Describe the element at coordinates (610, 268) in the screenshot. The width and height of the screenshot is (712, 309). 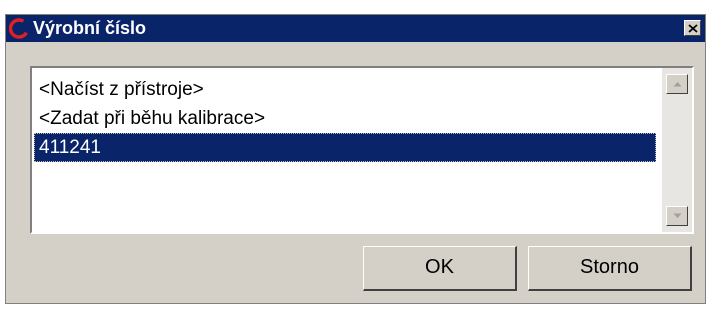
I see `cancel-button: Storno` at that location.